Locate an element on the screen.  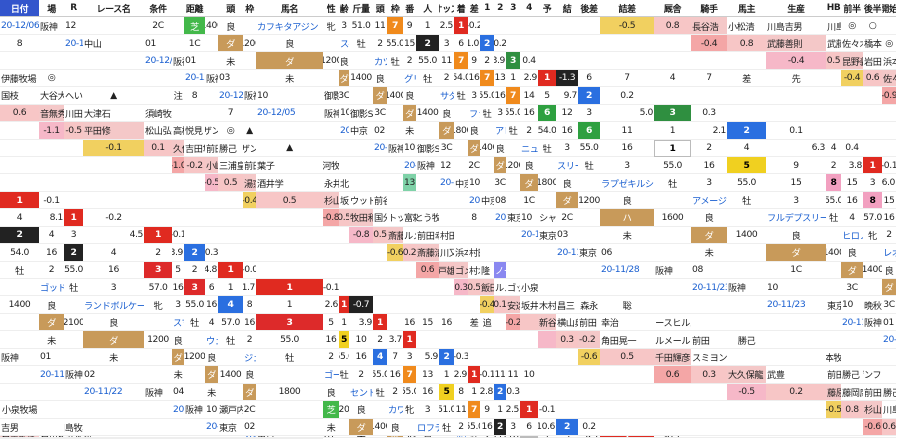
horse-name-link: ゴールドハイアー is located at coordinates (331, 375).